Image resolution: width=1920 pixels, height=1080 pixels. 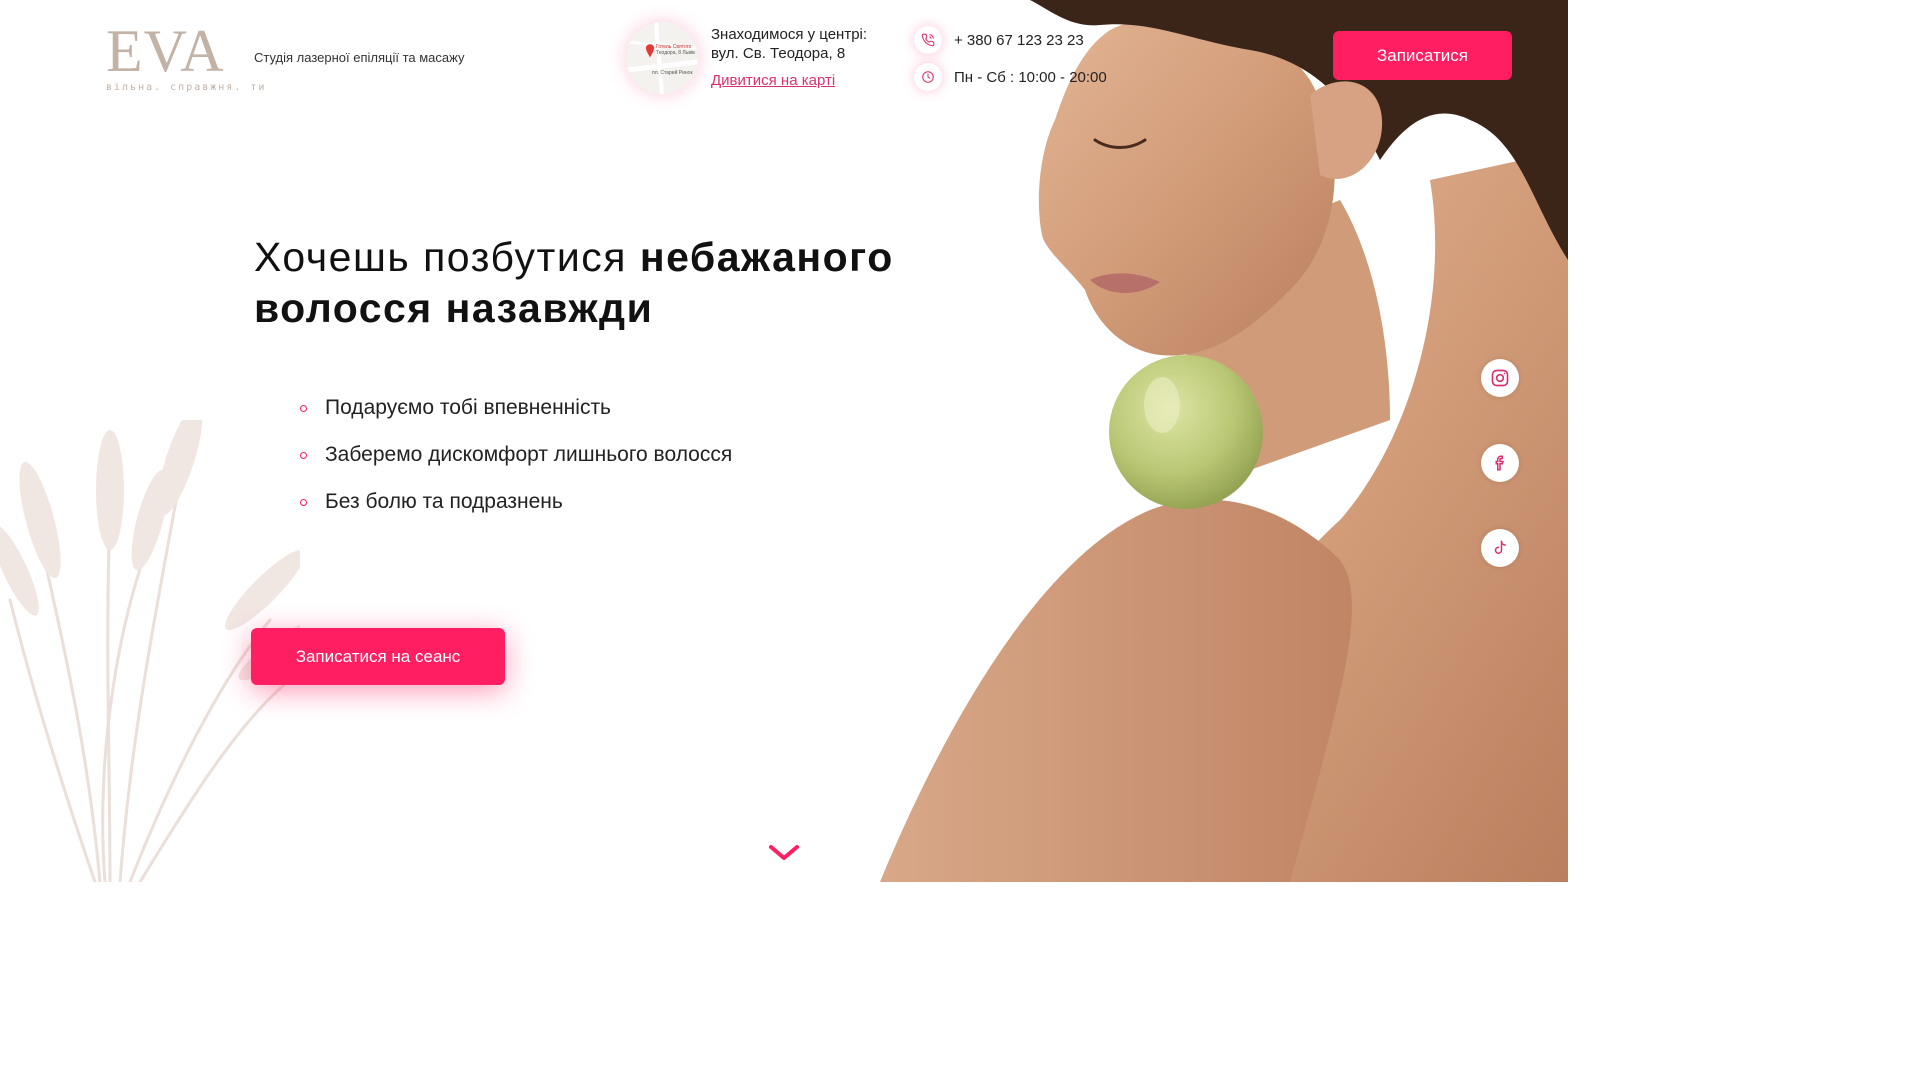 I want to click on facebook-button, so click(x=1500, y=463).